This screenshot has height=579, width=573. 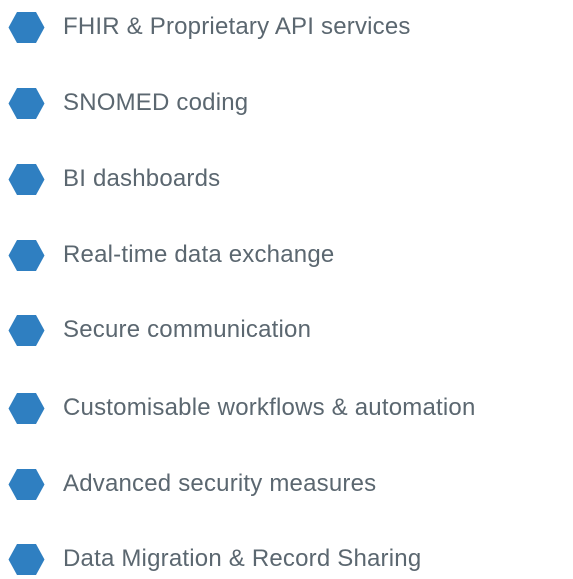 I want to click on feature-item-workflows: Customisable workflows & automation, so click(x=286, y=408).